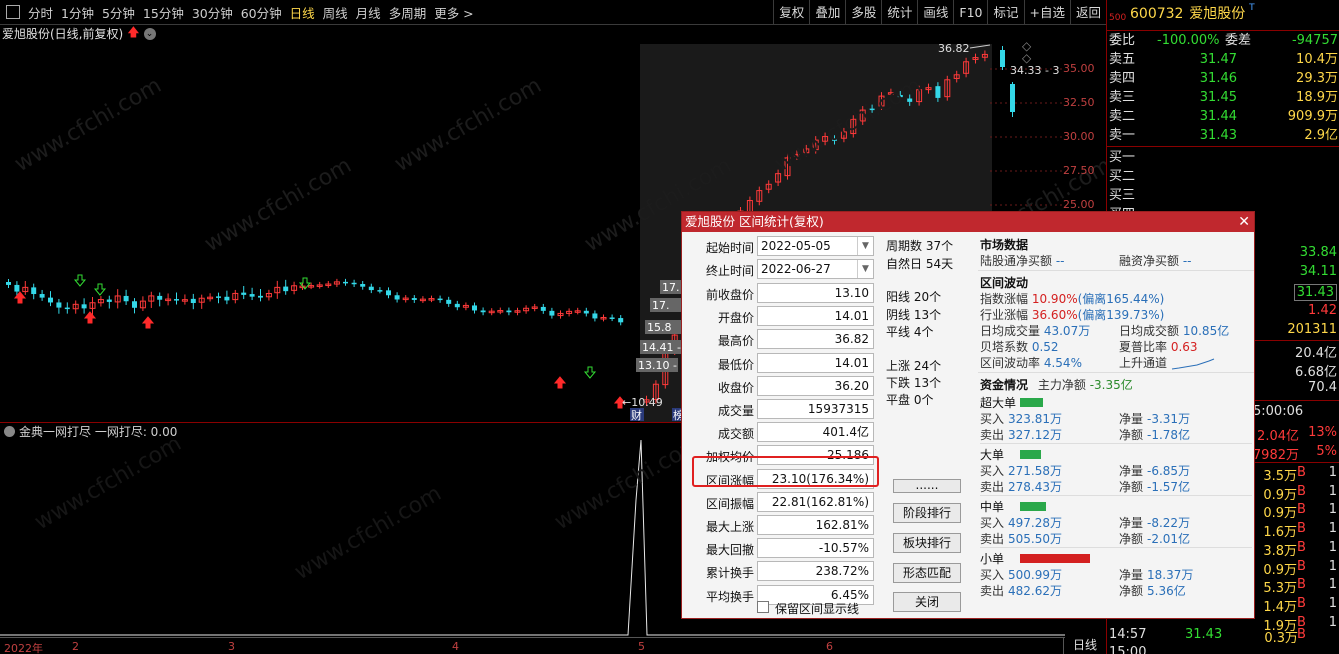 This screenshot has width=1339, height=654. I want to click on beta-value: 0.52, so click(1045, 347).